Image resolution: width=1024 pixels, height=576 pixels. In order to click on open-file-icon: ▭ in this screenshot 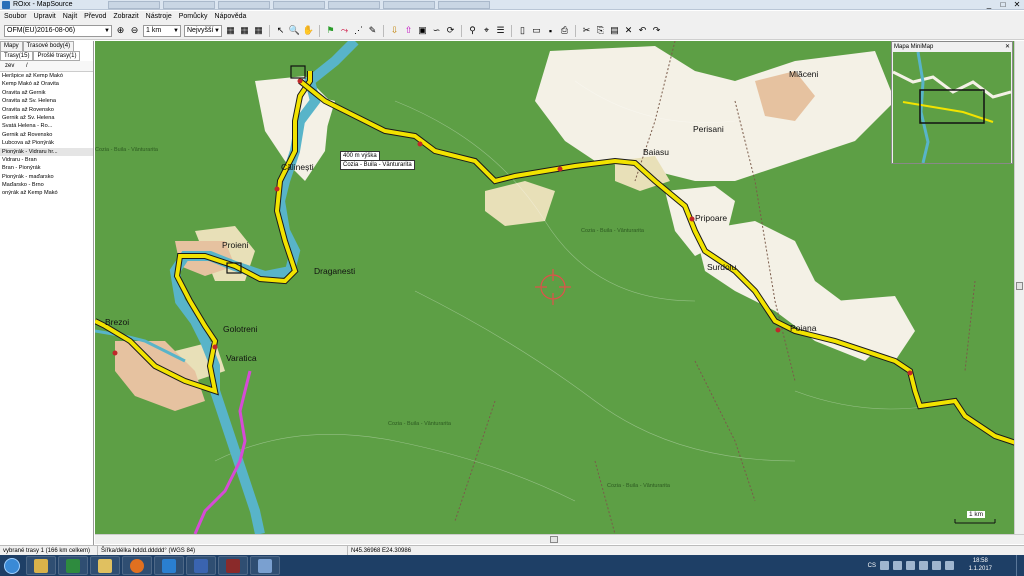, I will do `click(536, 30)`.